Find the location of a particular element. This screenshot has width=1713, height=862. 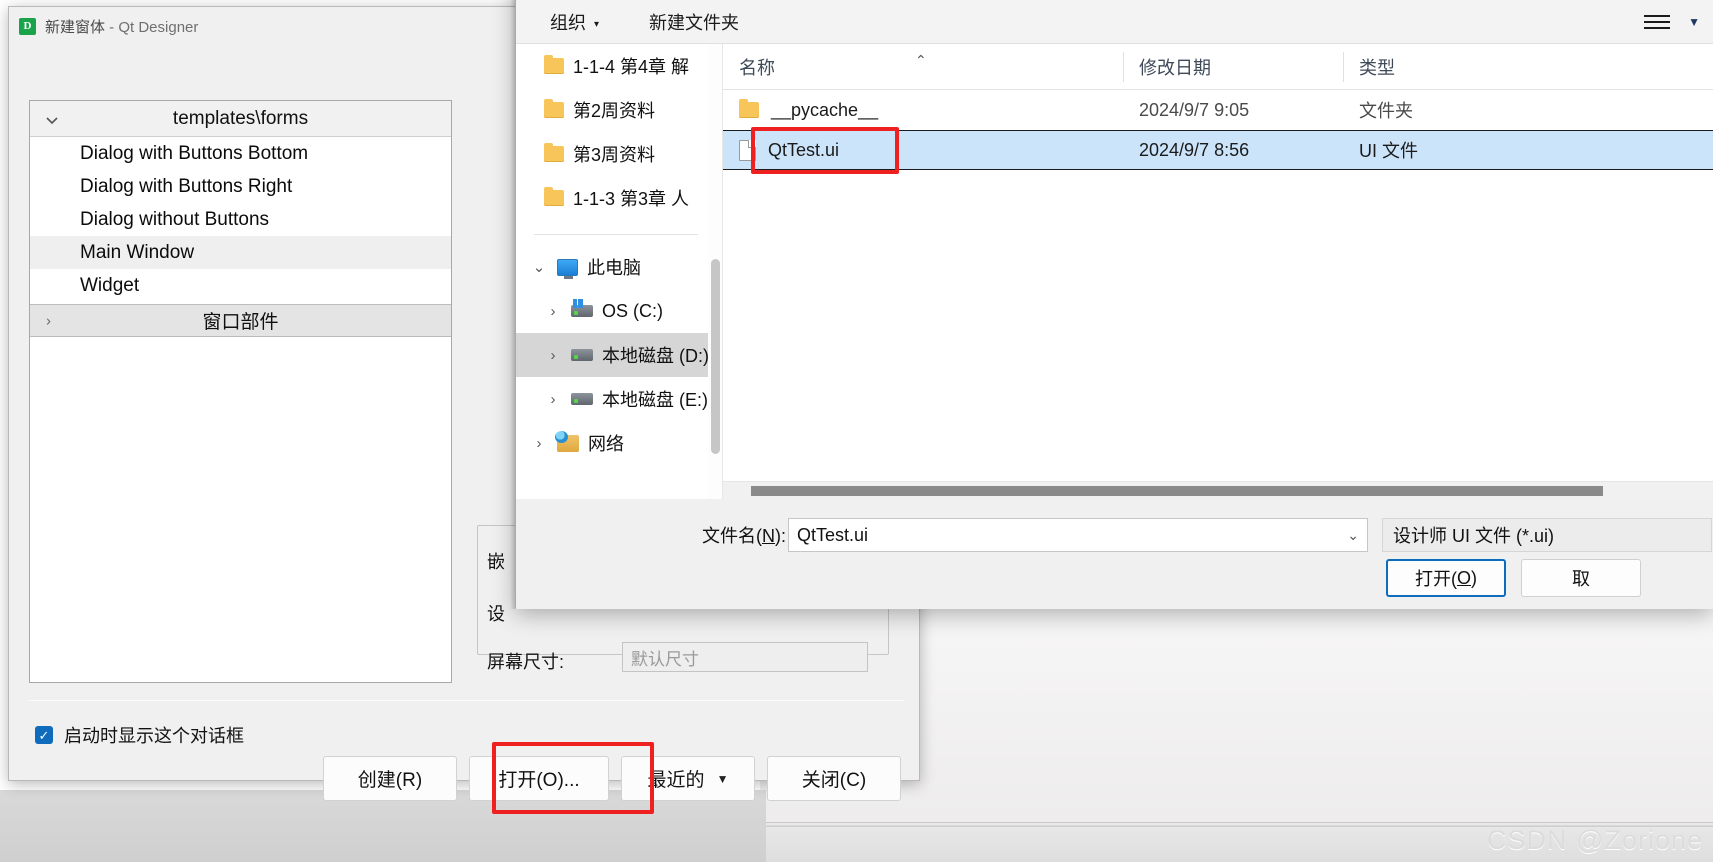

close-button: 关闭(C) is located at coordinates (834, 778).